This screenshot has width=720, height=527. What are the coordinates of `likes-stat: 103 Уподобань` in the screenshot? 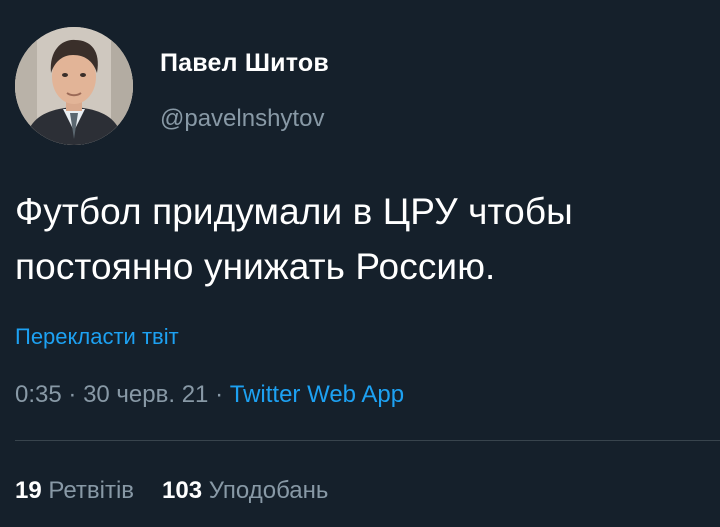 It's located at (245, 490).